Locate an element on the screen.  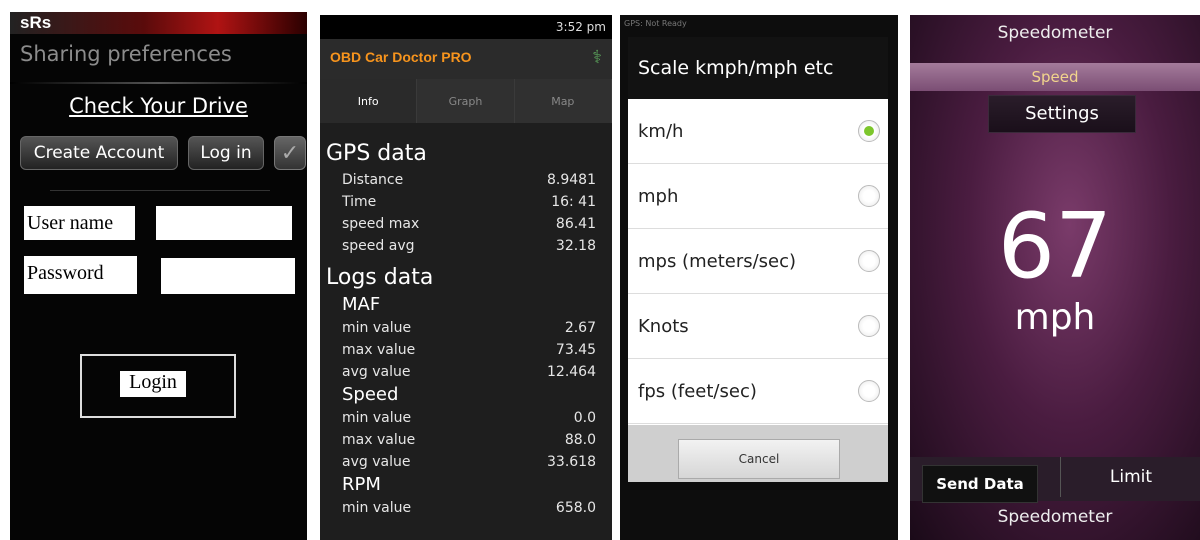
gps-status: GPS: Not Ready is located at coordinates (655, 23).